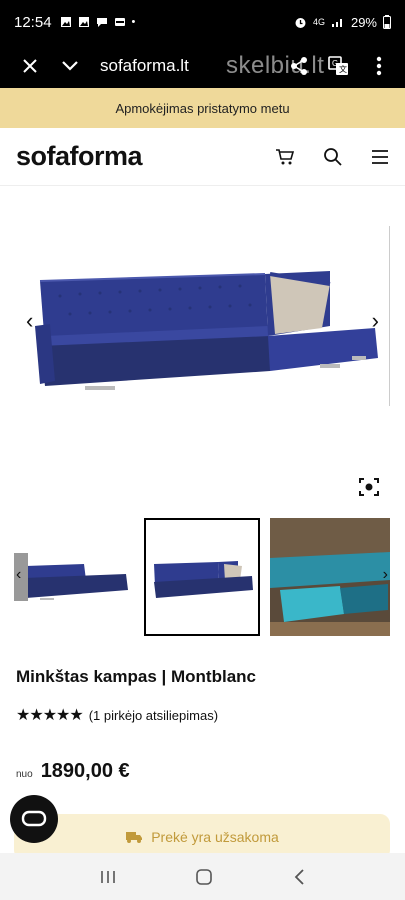  I want to click on thumbnail-3: ›, so click(330, 577).